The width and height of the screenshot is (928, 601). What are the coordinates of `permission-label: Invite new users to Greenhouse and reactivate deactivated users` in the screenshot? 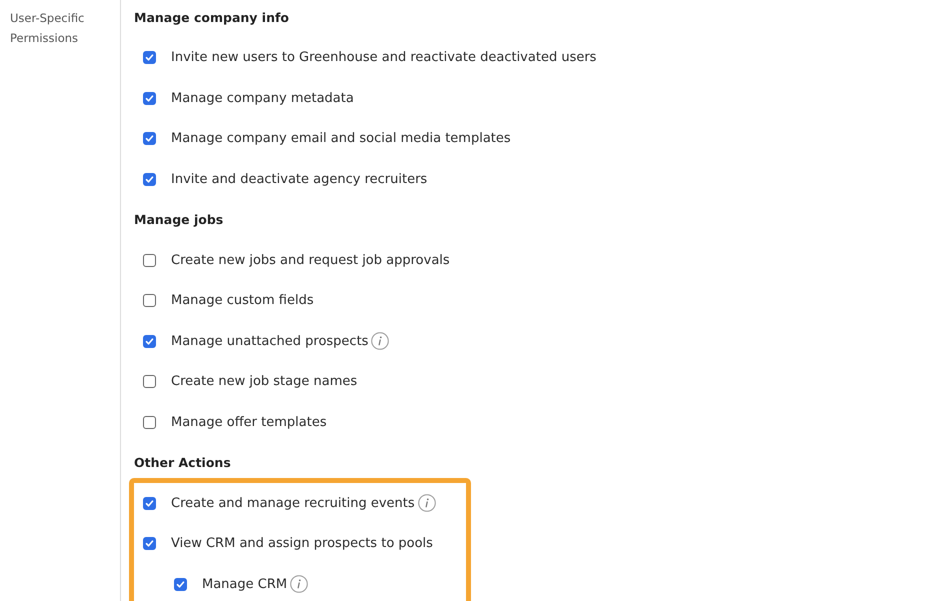 It's located at (383, 58).